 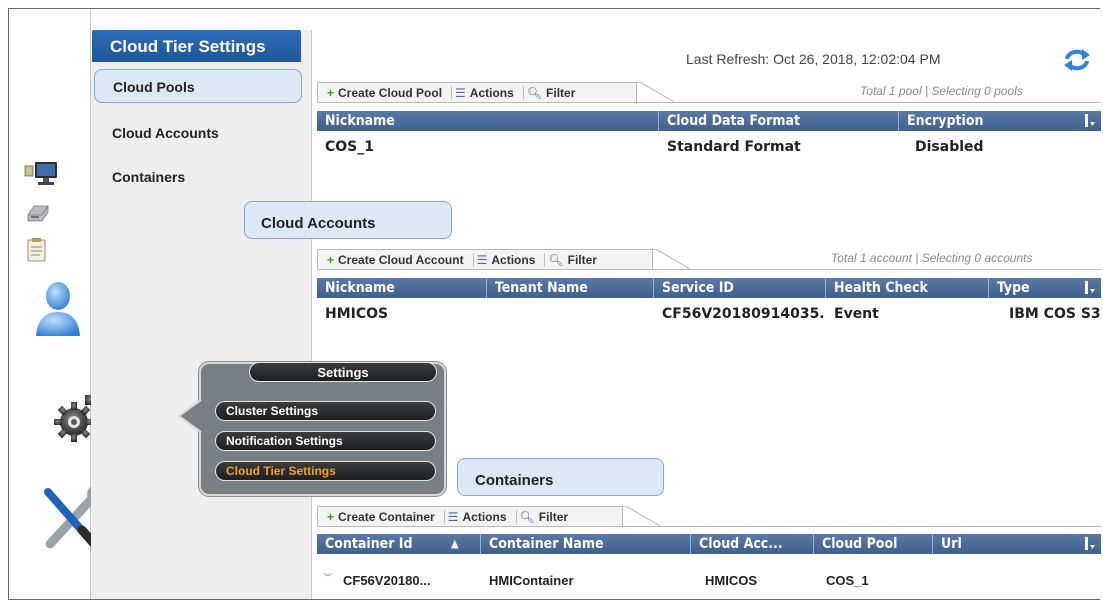 I want to click on pools-table-header: Nickname Cloud Data Format Encryption, so click(x=709, y=121).